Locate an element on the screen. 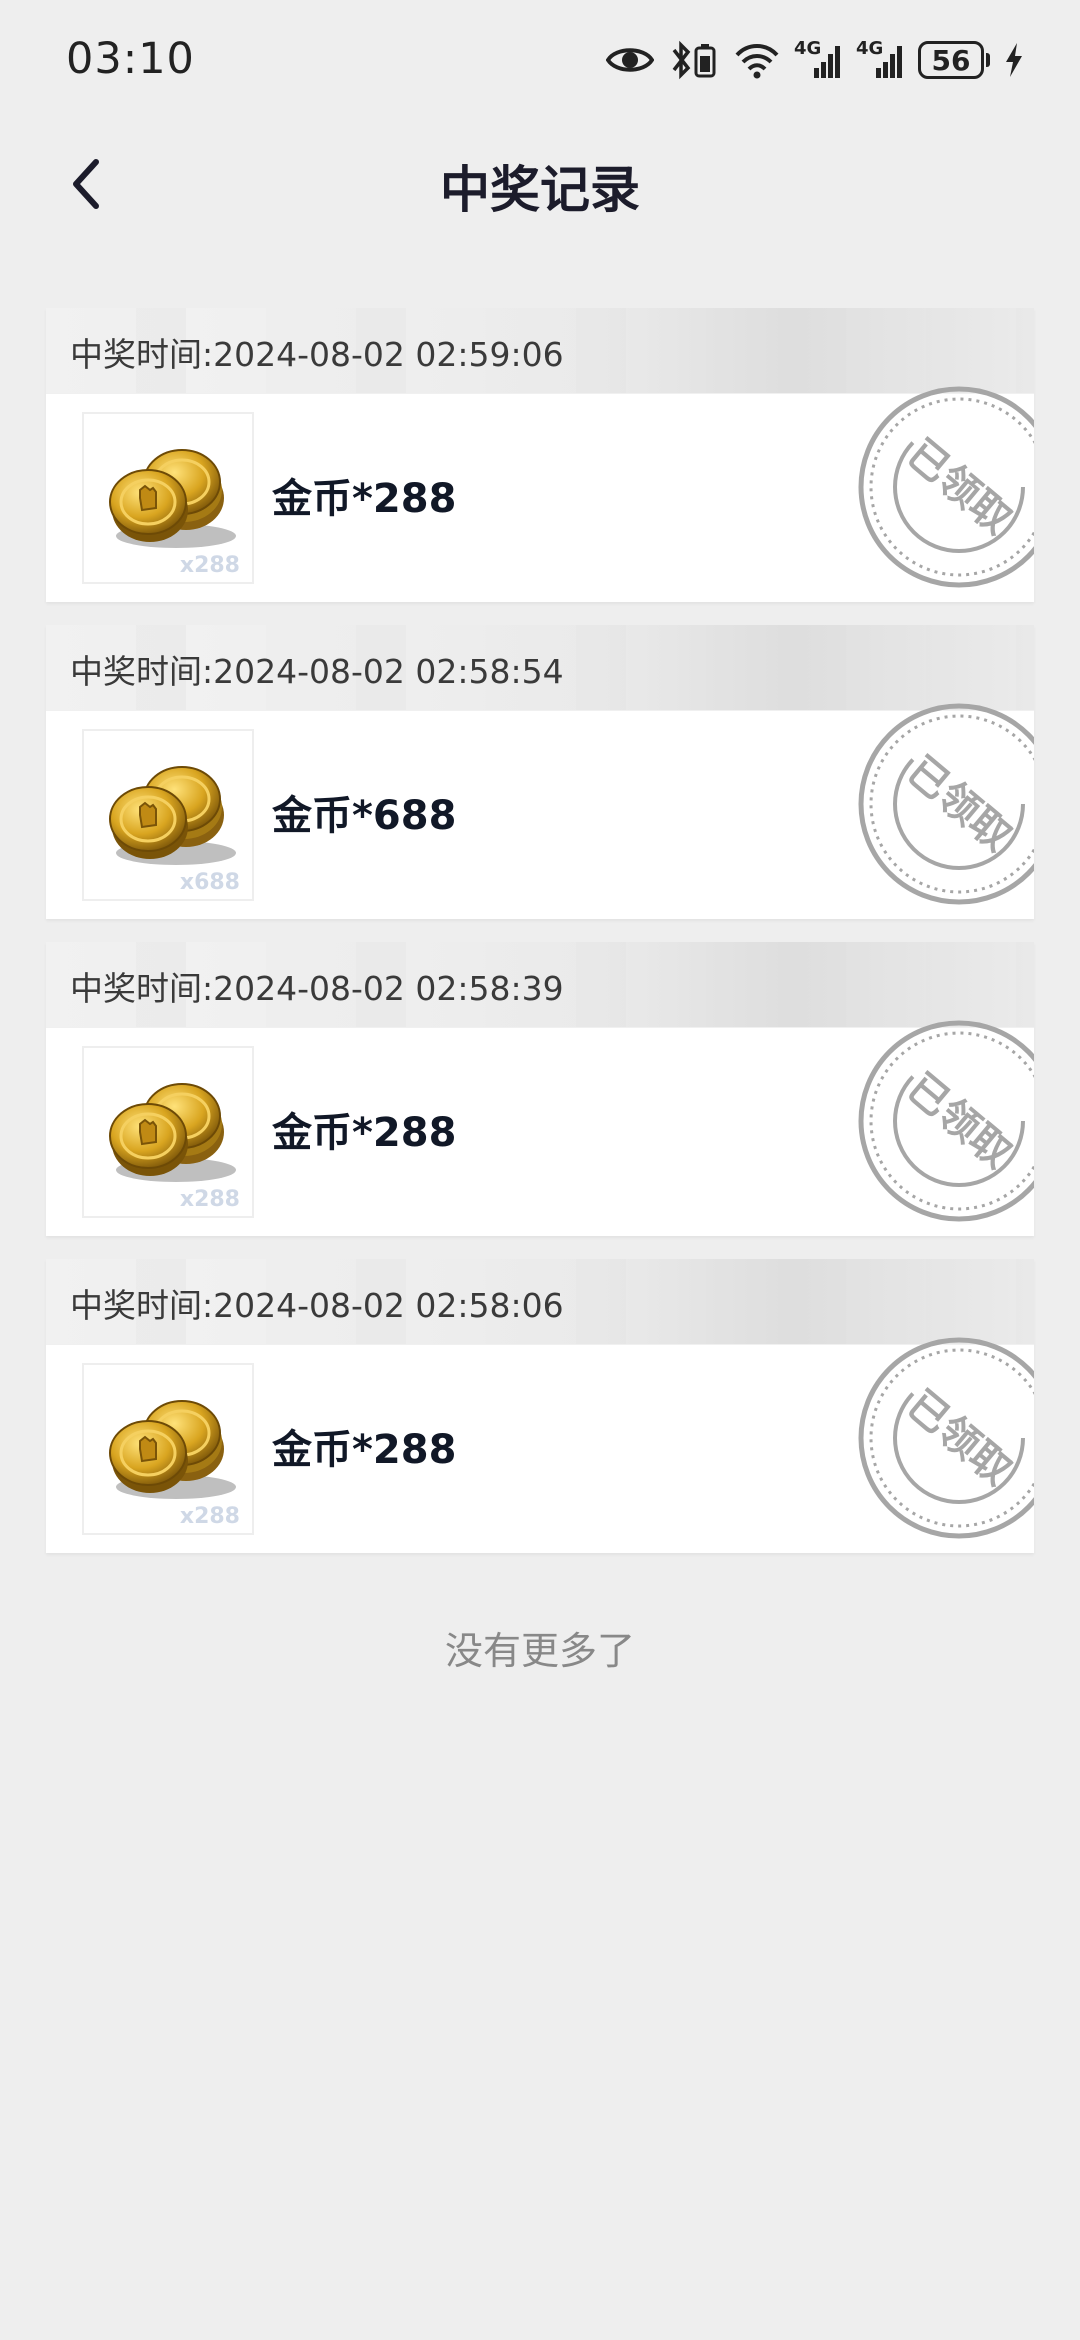 This screenshot has width=1080, height=2340. prize-record-card: 中奖时间:2024-08-02 02:58:39 x288 金币*288 已领取 is located at coordinates (540, 1089).